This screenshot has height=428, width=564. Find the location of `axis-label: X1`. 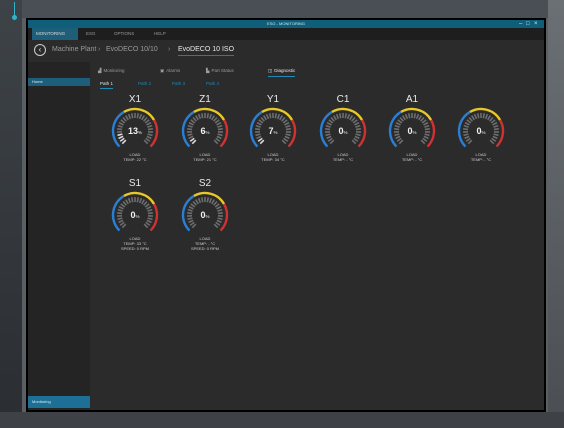

axis-label: X1 is located at coordinates (135, 99).